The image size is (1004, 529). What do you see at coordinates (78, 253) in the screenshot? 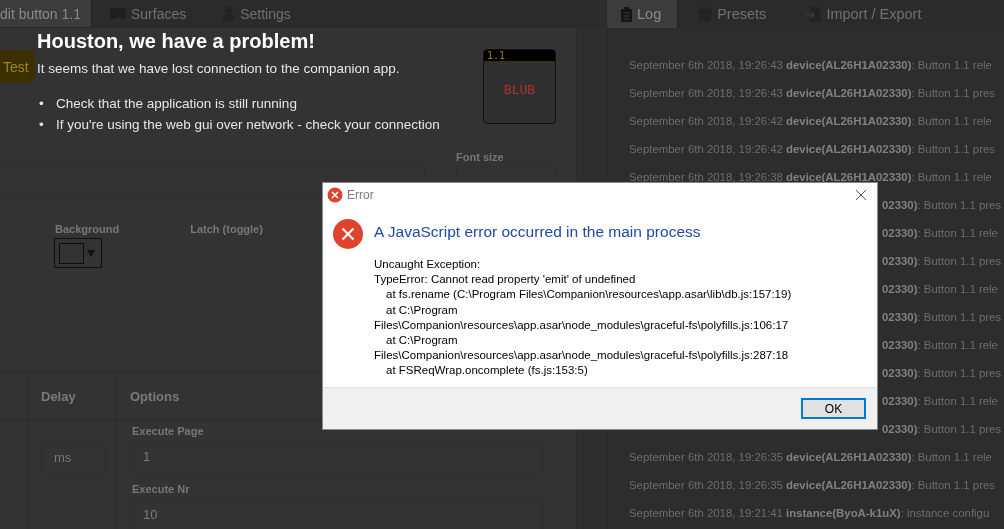
I see `color-picker` at bounding box center [78, 253].